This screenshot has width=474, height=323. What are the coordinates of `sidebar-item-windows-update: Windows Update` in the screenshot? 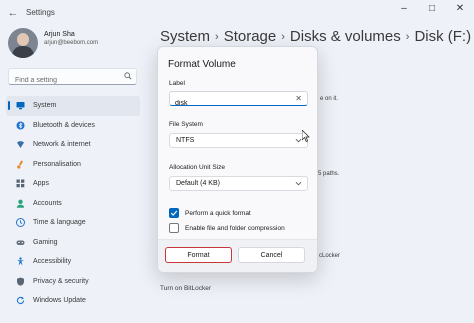 It's located at (73, 301).